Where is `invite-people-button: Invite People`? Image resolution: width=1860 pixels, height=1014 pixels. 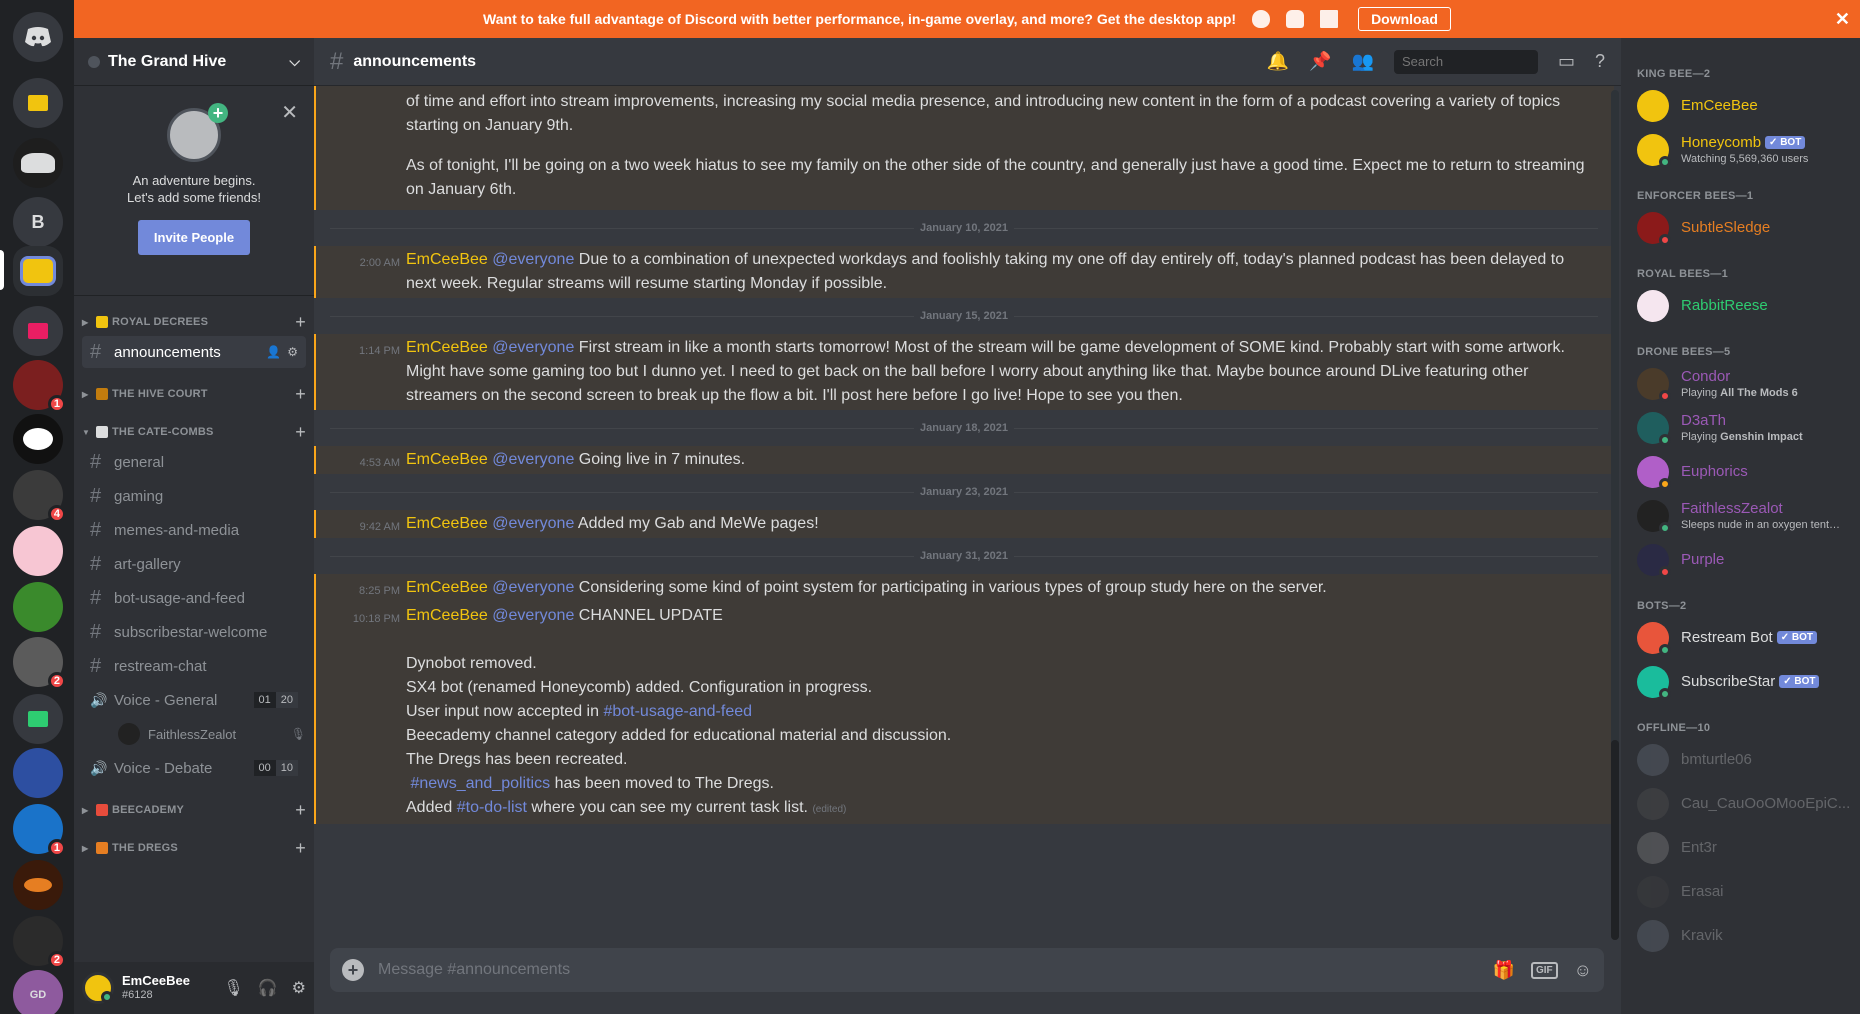 invite-people-button: Invite People is located at coordinates (194, 237).